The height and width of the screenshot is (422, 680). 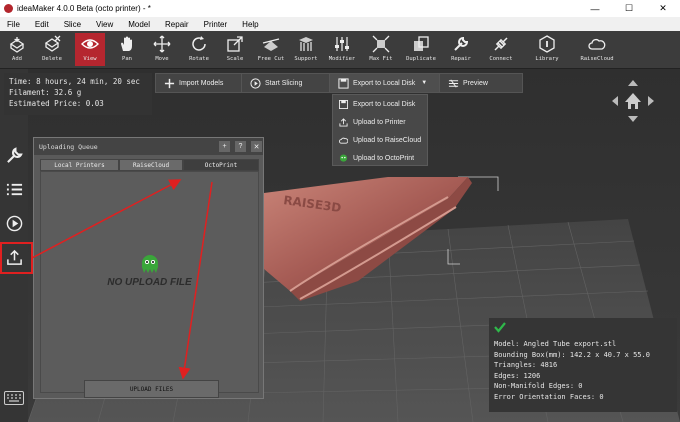 I want to click on duplicate-button: Duplicate, so click(x=421, y=49).